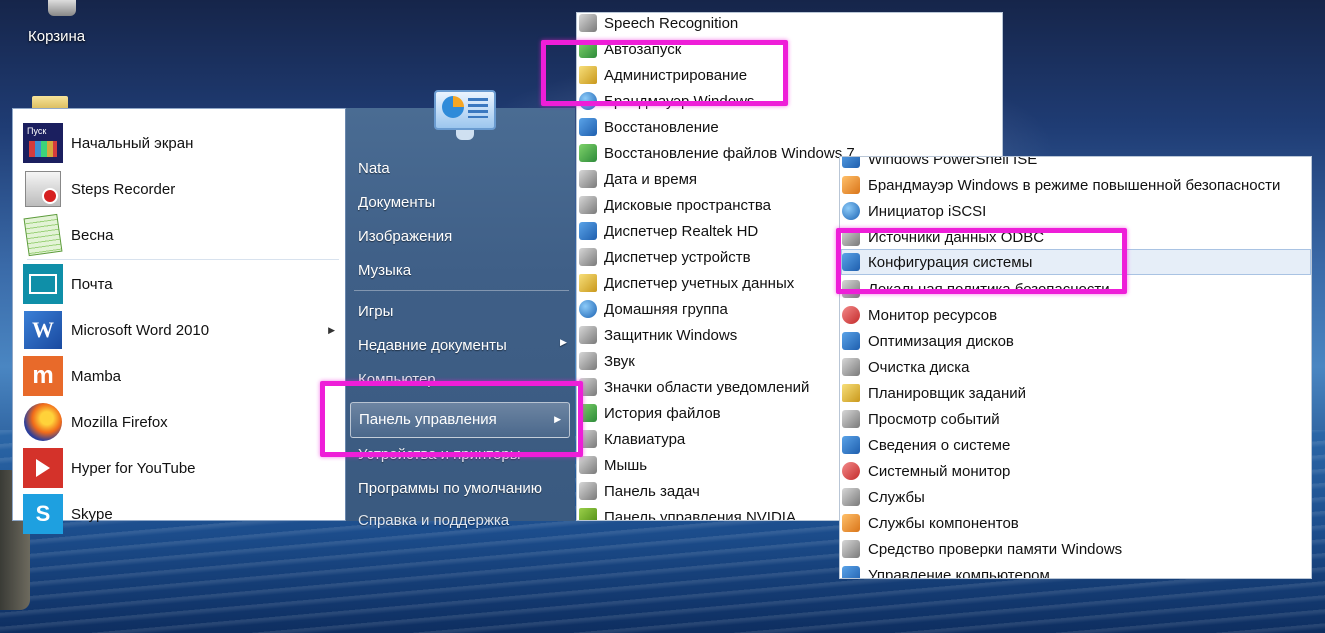 This screenshot has height=633, width=1325. What do you see at coordinates (43, 143) in the screenshot?
I see `start-screen-icon: Пуск` at bounding box center [43, 143].